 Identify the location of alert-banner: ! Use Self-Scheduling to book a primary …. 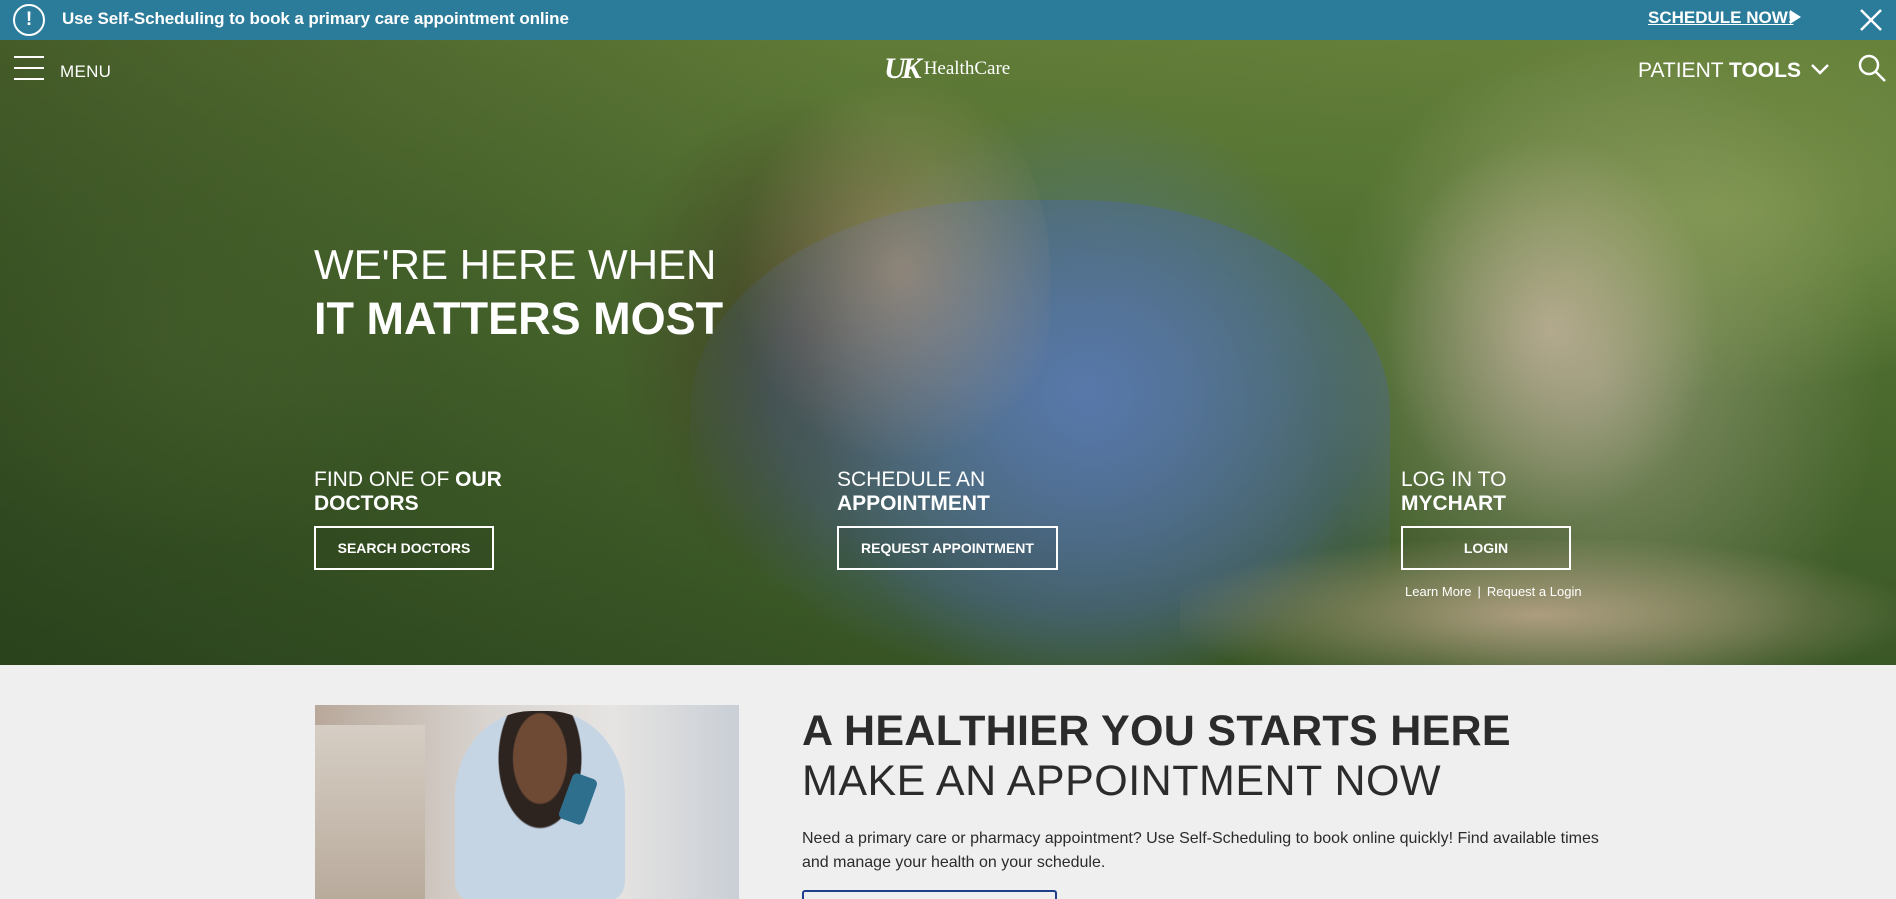
(948, 20).